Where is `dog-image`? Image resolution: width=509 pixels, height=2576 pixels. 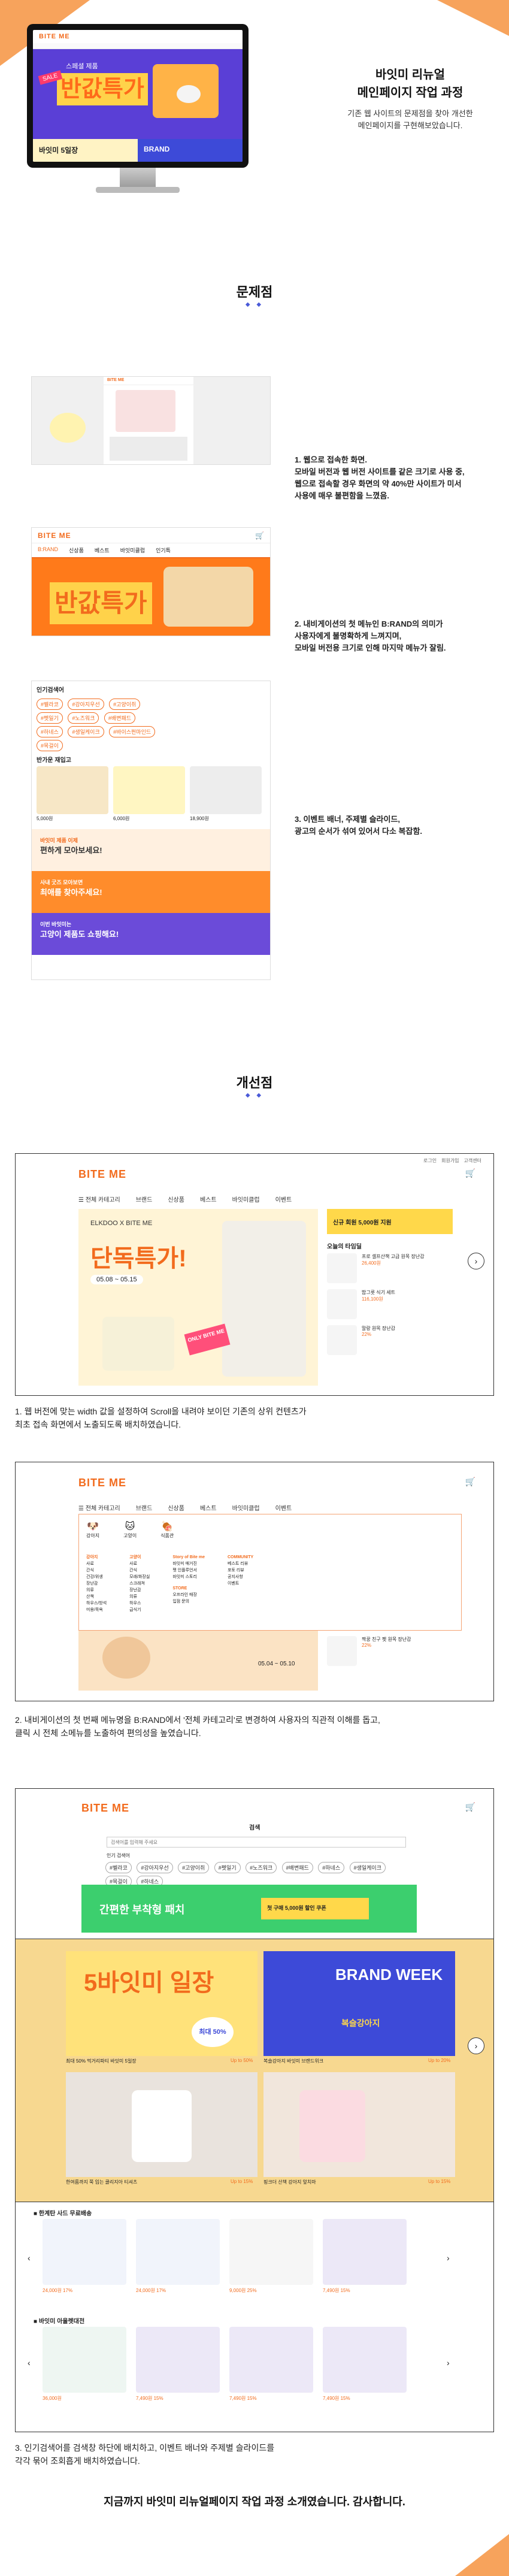
dog-image is located at coordinates (162, 2126).